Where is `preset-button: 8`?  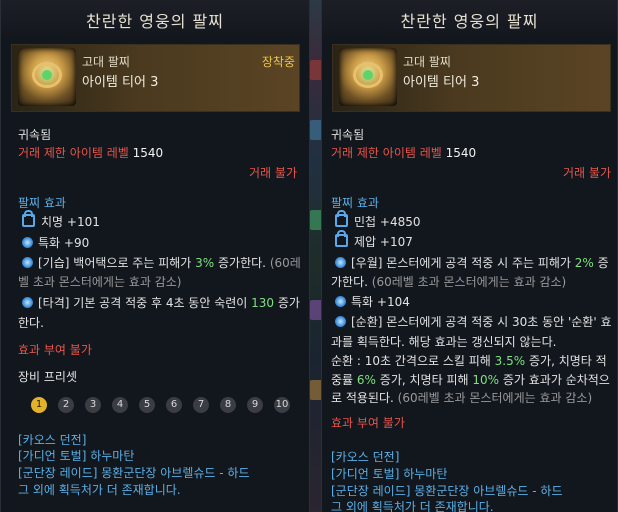 preset-button: 8 is located at coordinates (228, 405).